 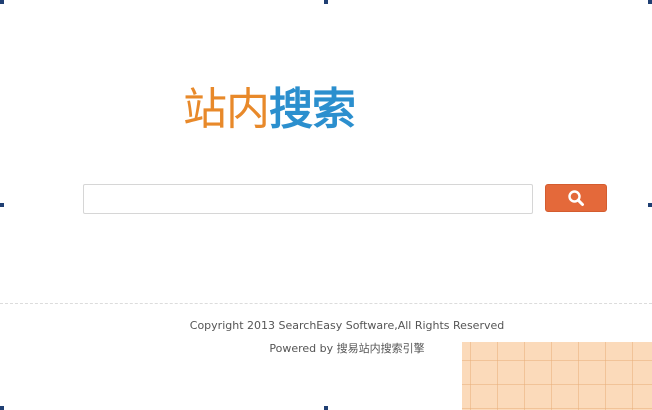 I want to click on grid-overlay, so click(x=557, y=376).